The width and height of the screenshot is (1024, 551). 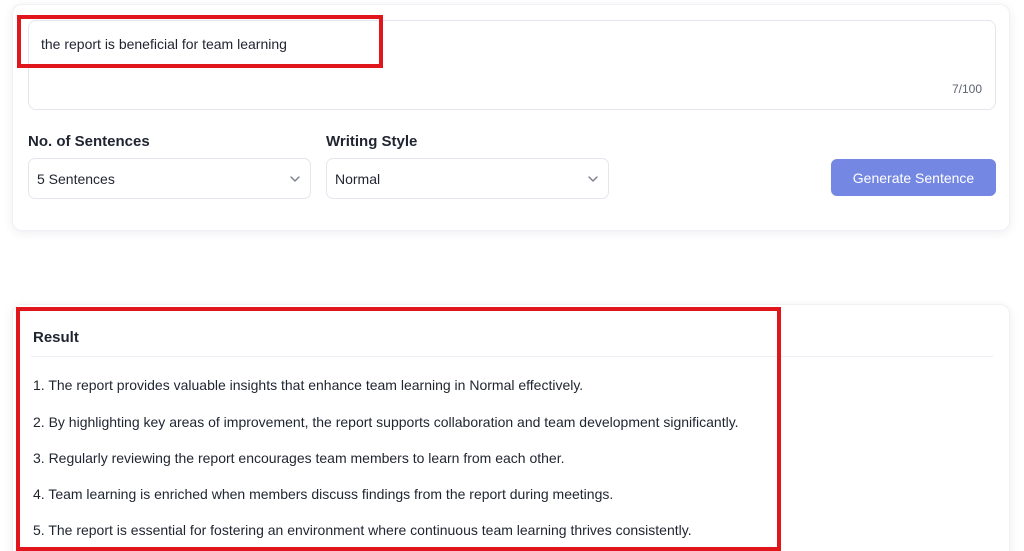 What do you see at coordinates (56, 337) in the screenshot?
I see `result-title: Result` at bounding box center [56, 337].